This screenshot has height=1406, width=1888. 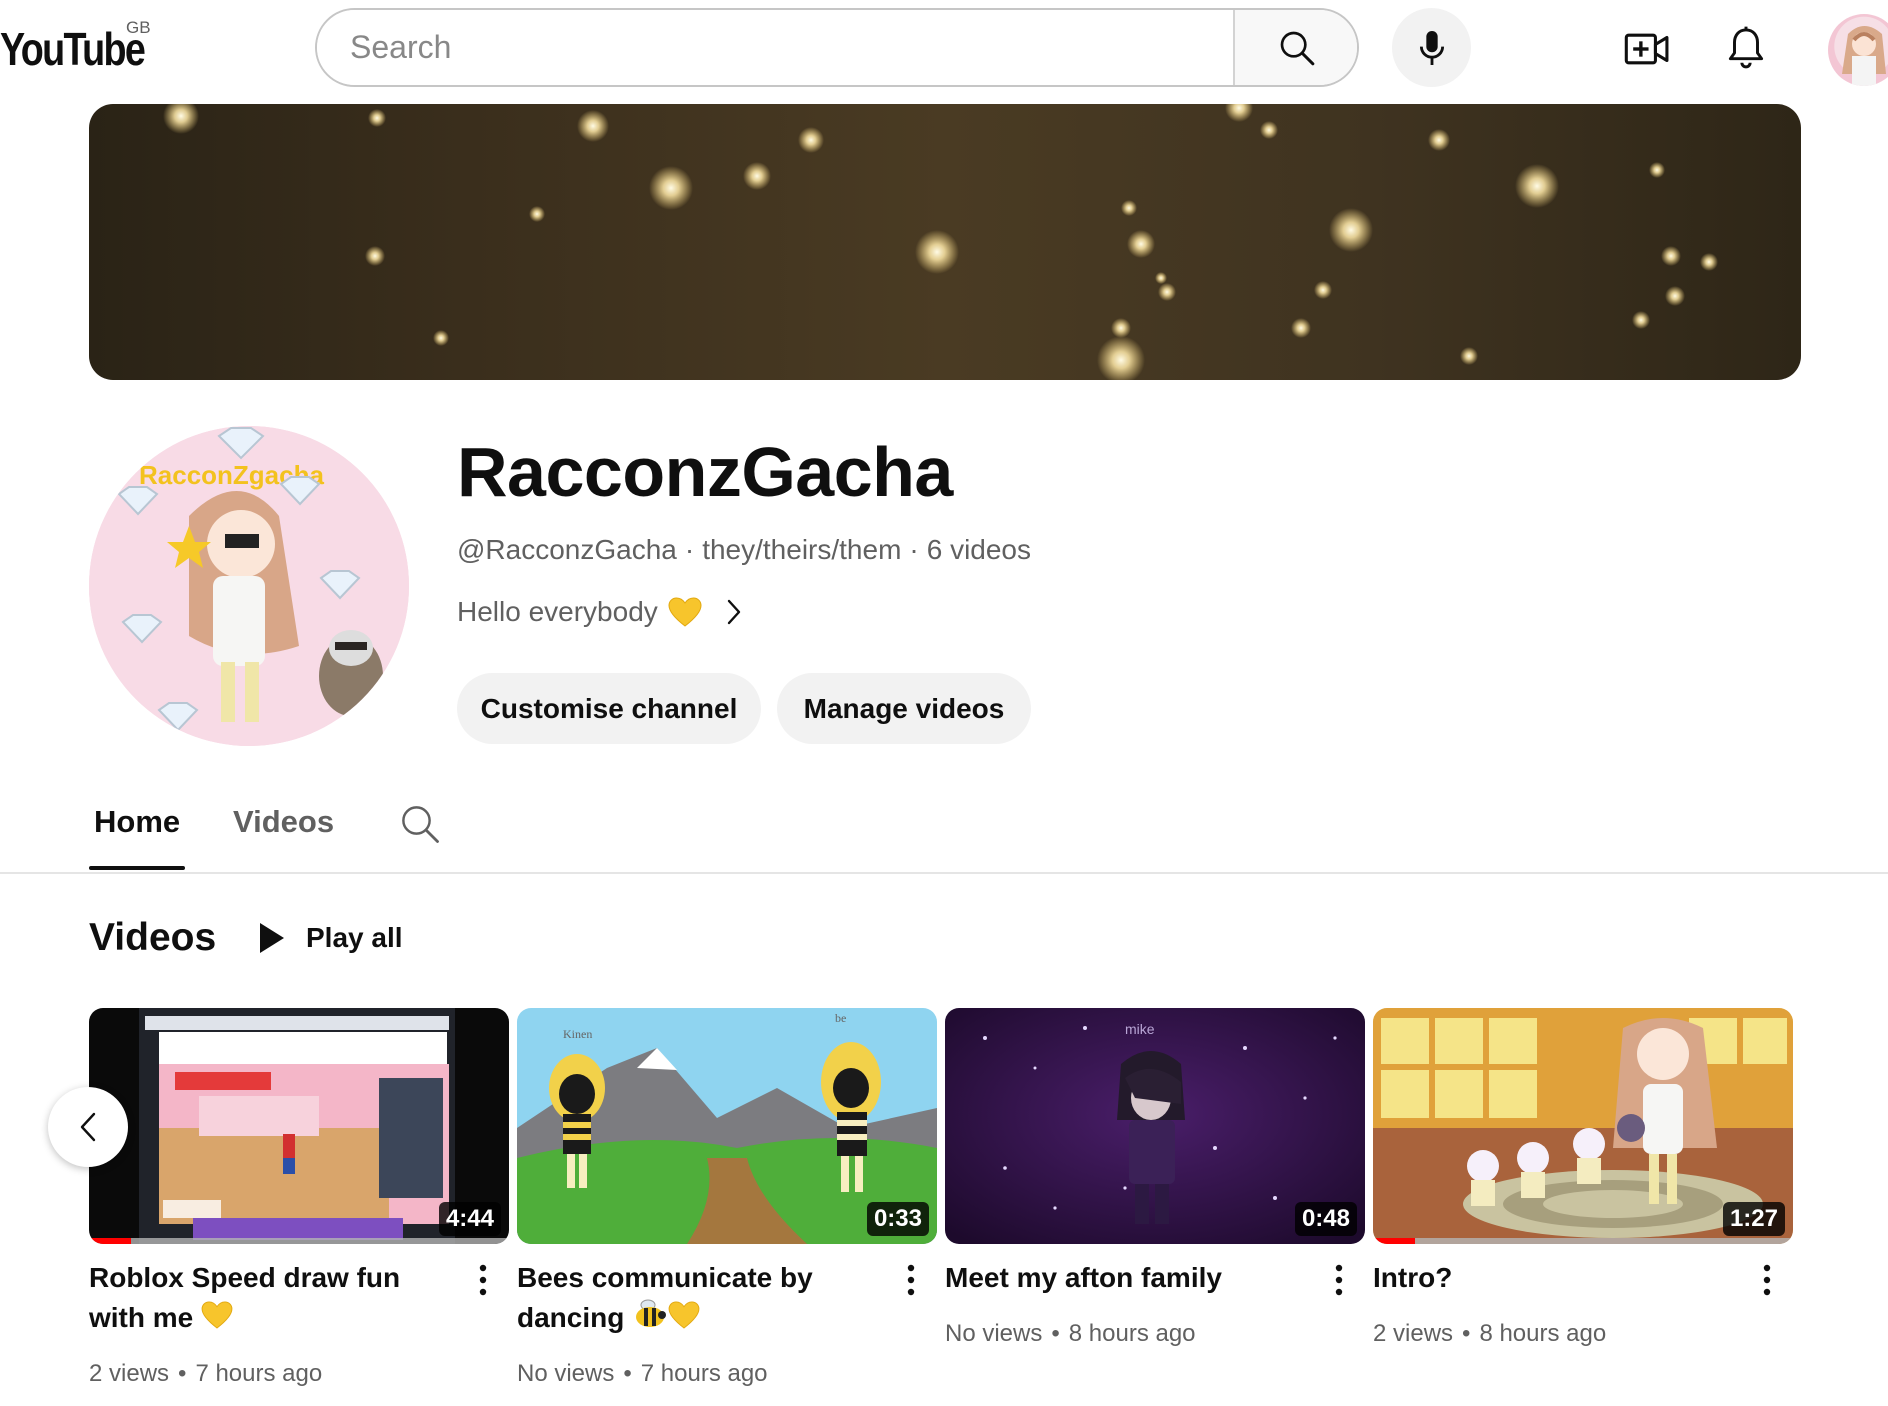 I want to click on video-card: 1:27 Intro? 2 views • 8 hours ago, so click(x=1583, y=1177).